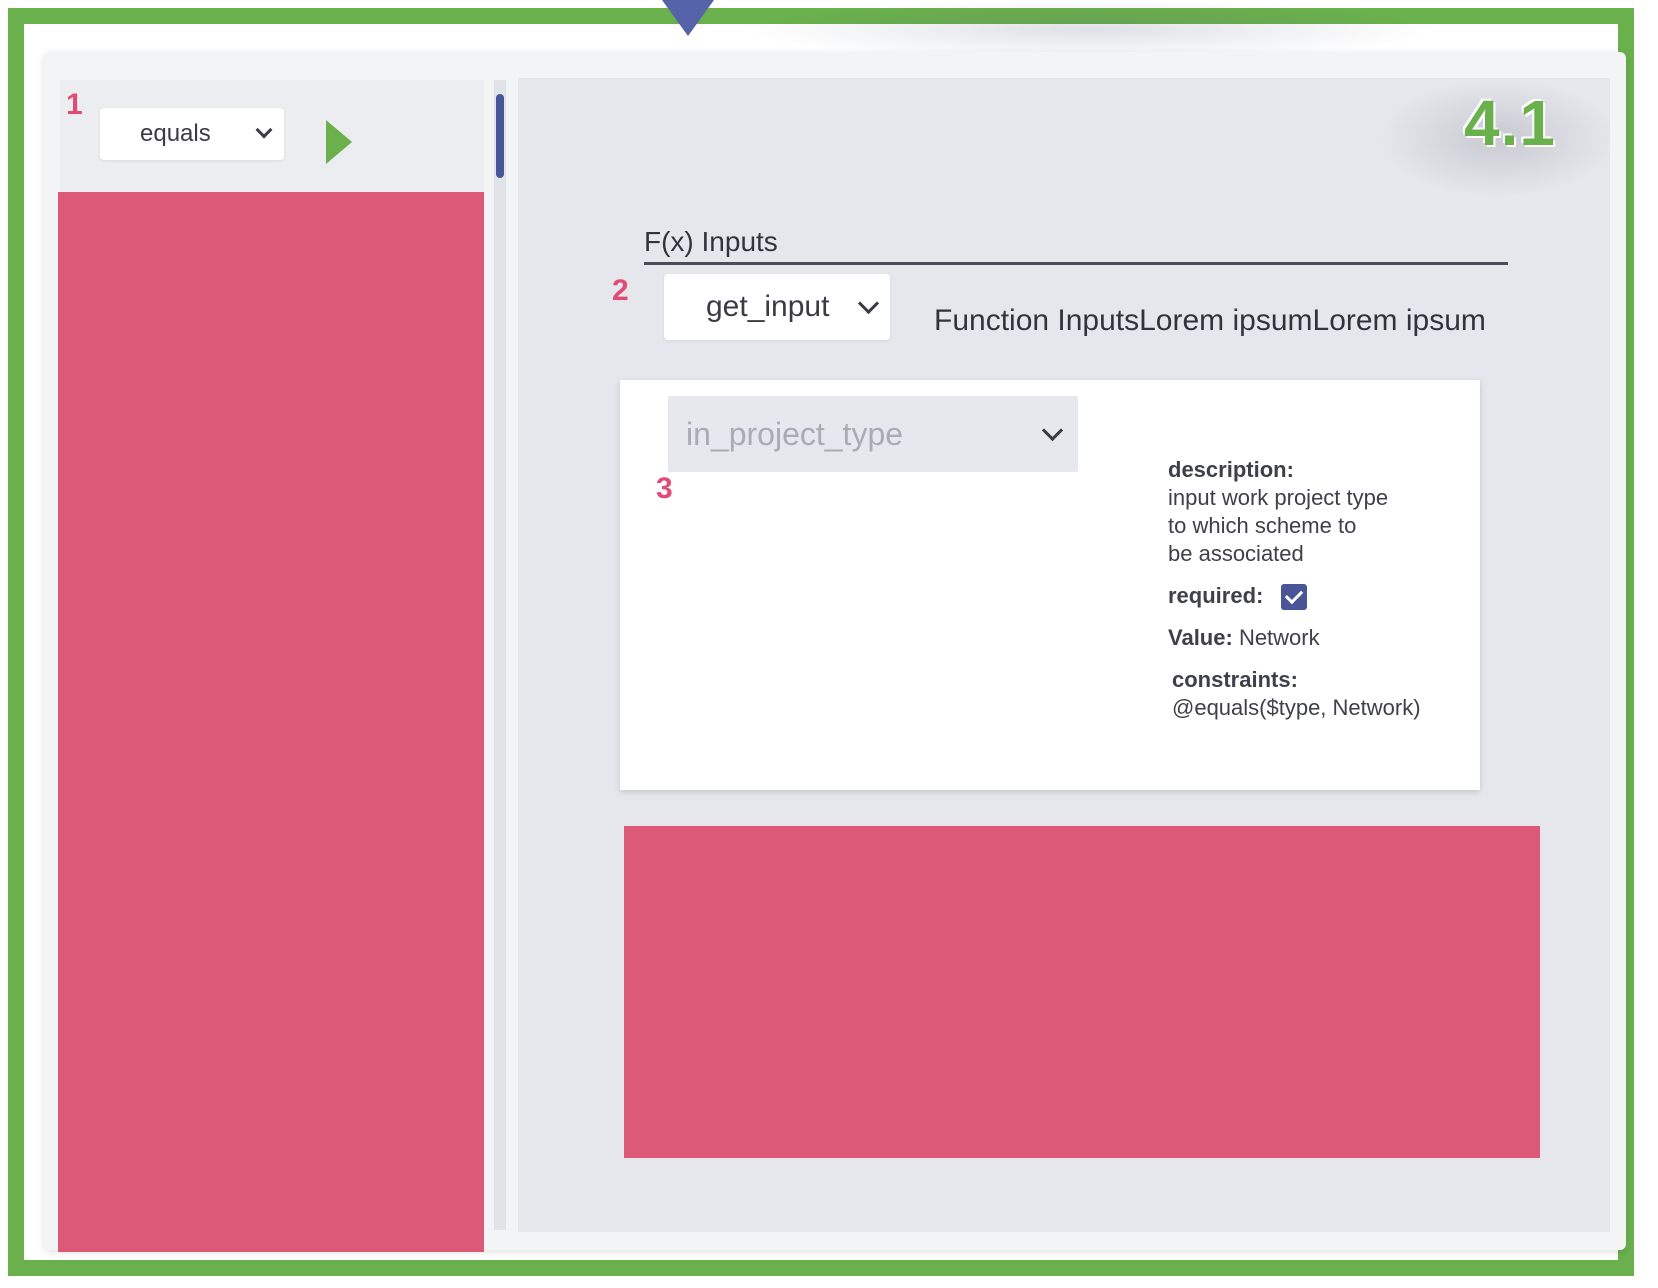 The width and height of the screenshot is (1658, 1288). I want to click on splitter-handle, so click(500, 136).